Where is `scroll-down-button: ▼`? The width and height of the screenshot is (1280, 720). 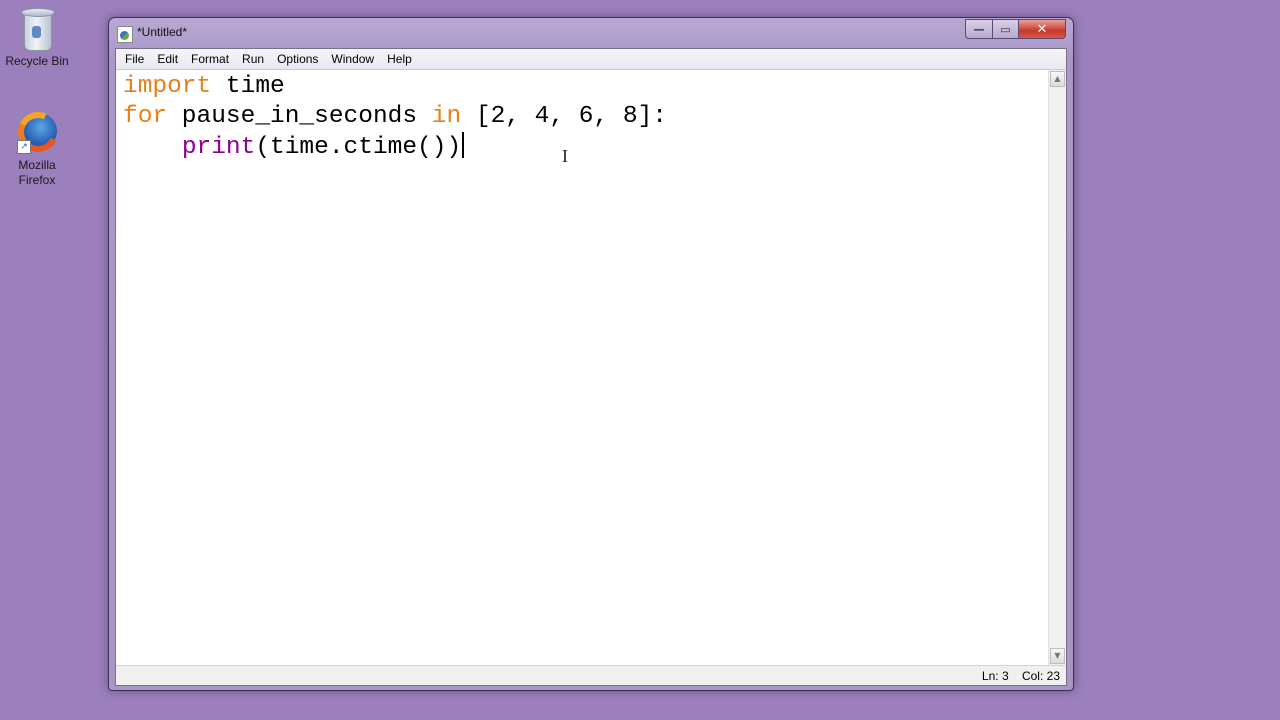 scroll-down-button: ▼ is located at coordinates (1057, 656).